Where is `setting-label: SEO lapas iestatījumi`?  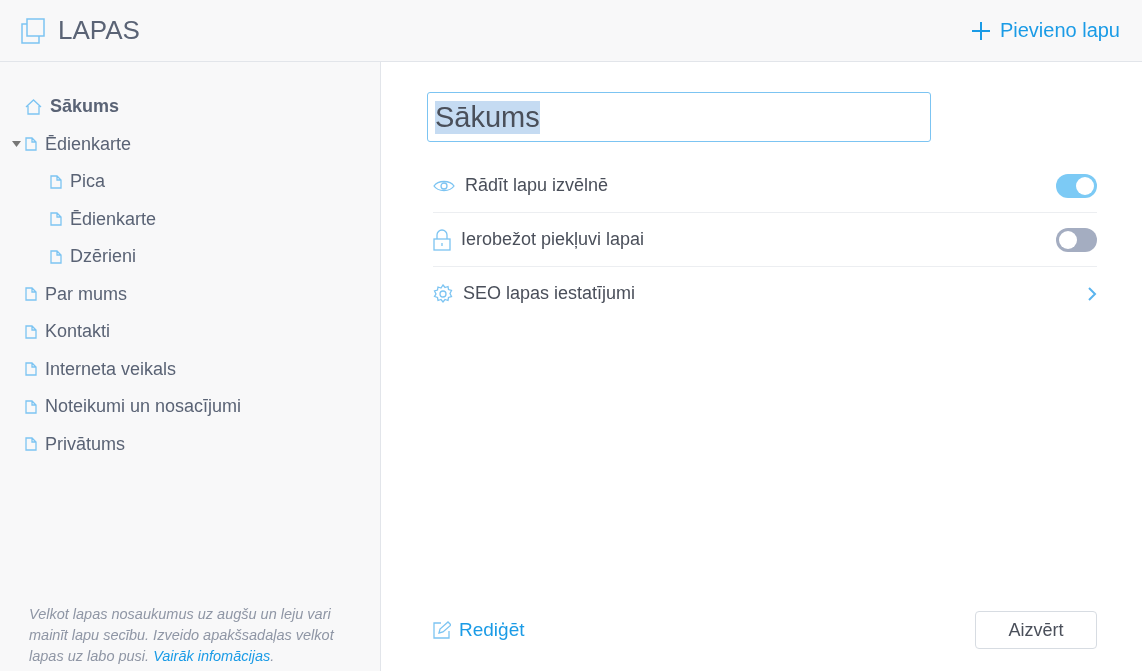
setting-label: SEO lapas iestatījumi is located at coordinates (550, 293).